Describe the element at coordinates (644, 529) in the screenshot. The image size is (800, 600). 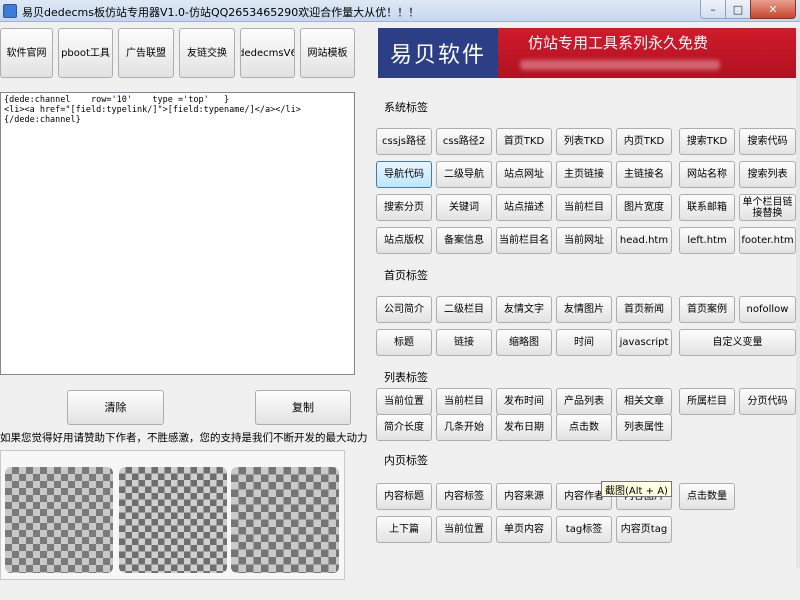
I see `tag-button: 内容页tag` at that location.